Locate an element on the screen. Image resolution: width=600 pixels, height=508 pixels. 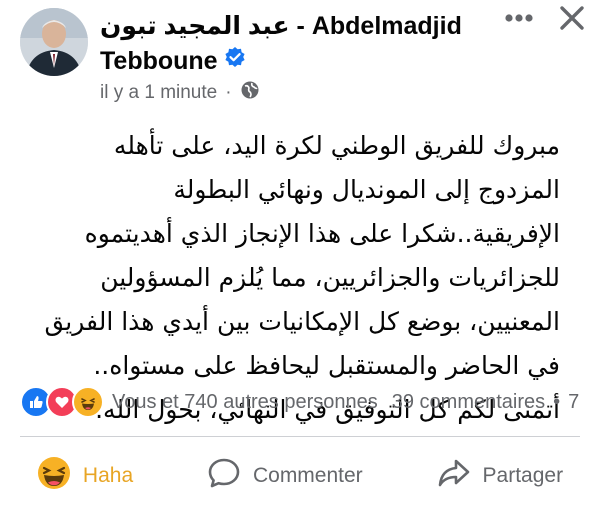
comment-button: Commenter is located at coordinates (285, 476).